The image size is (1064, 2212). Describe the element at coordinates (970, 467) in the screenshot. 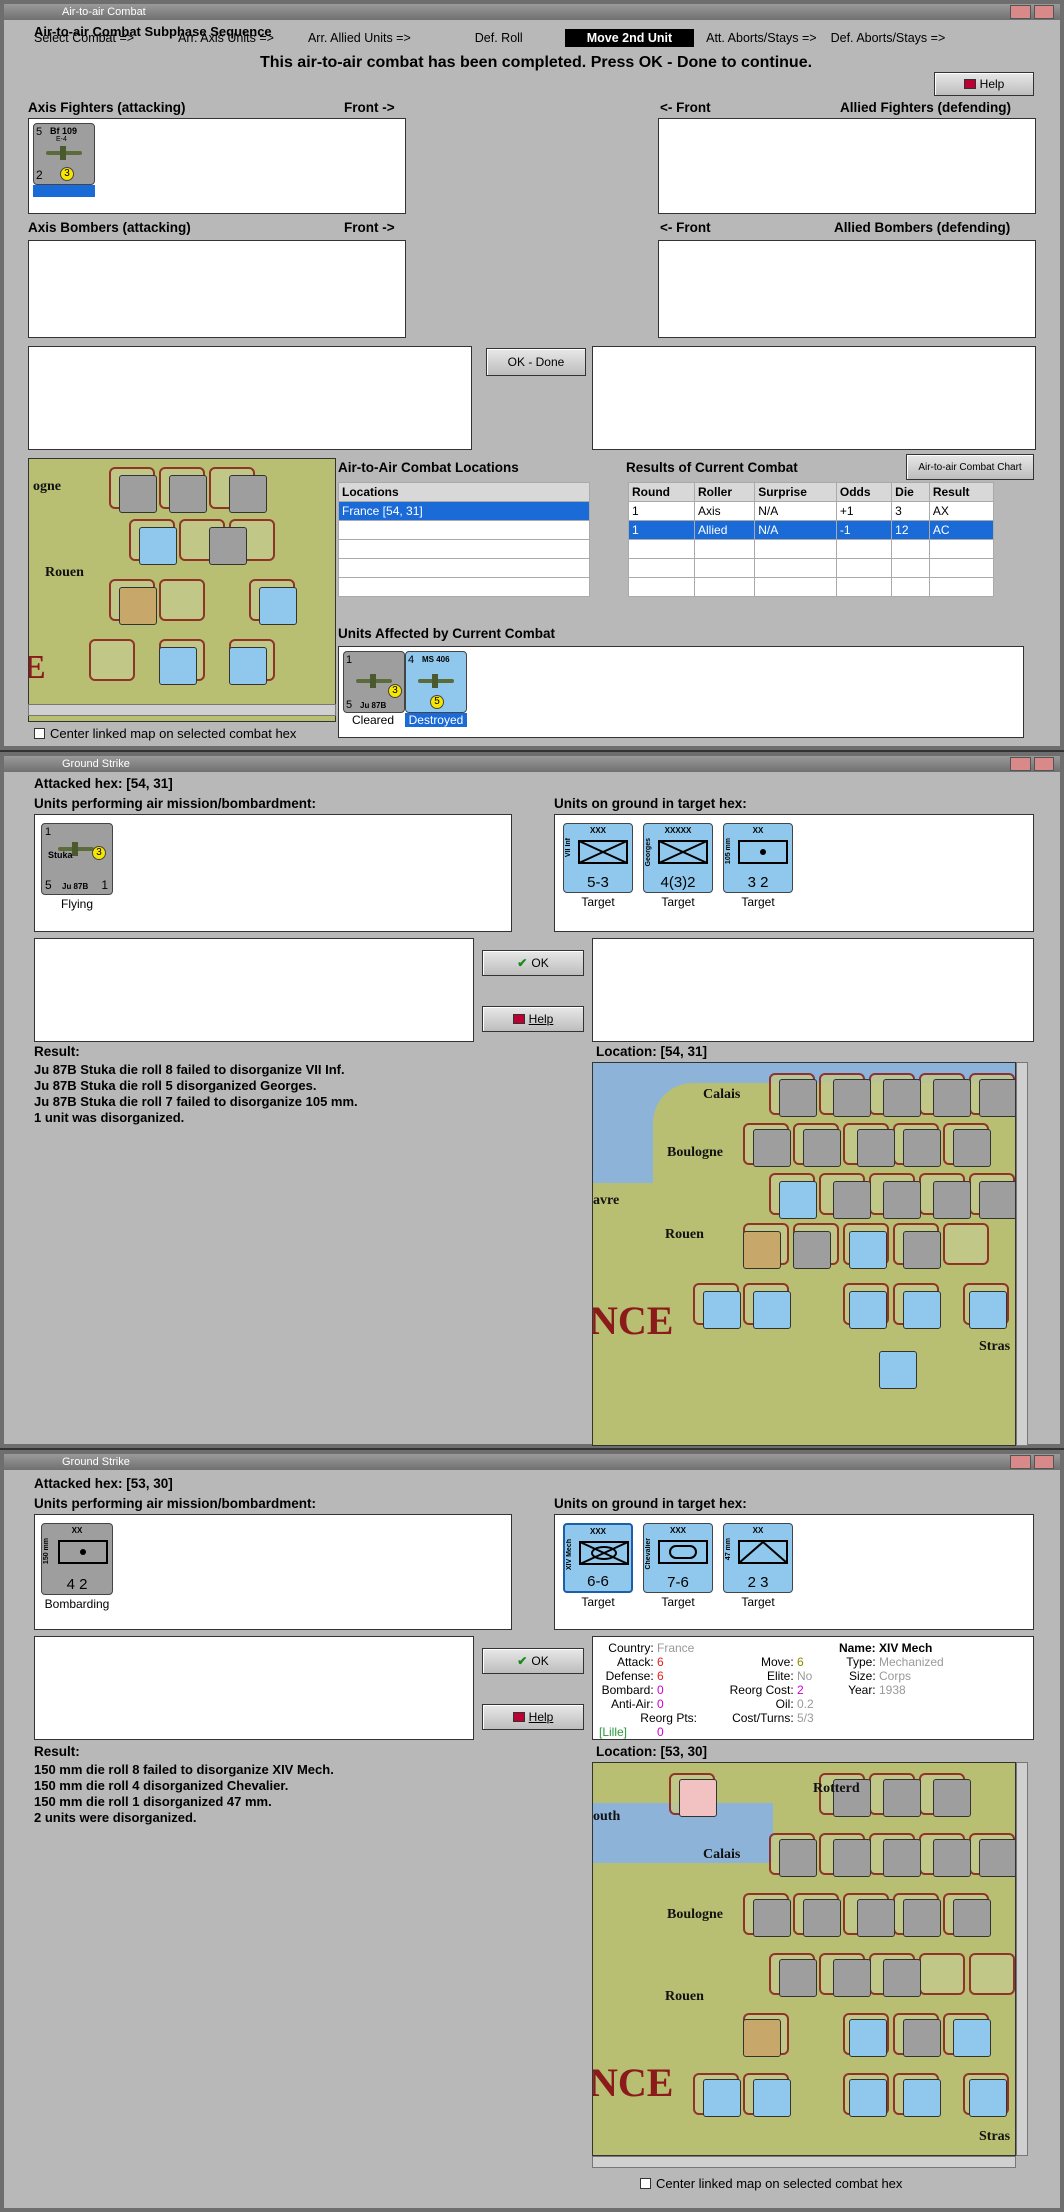

I see `combat-chart-button: Air-to-air Combat Chart` at that location.